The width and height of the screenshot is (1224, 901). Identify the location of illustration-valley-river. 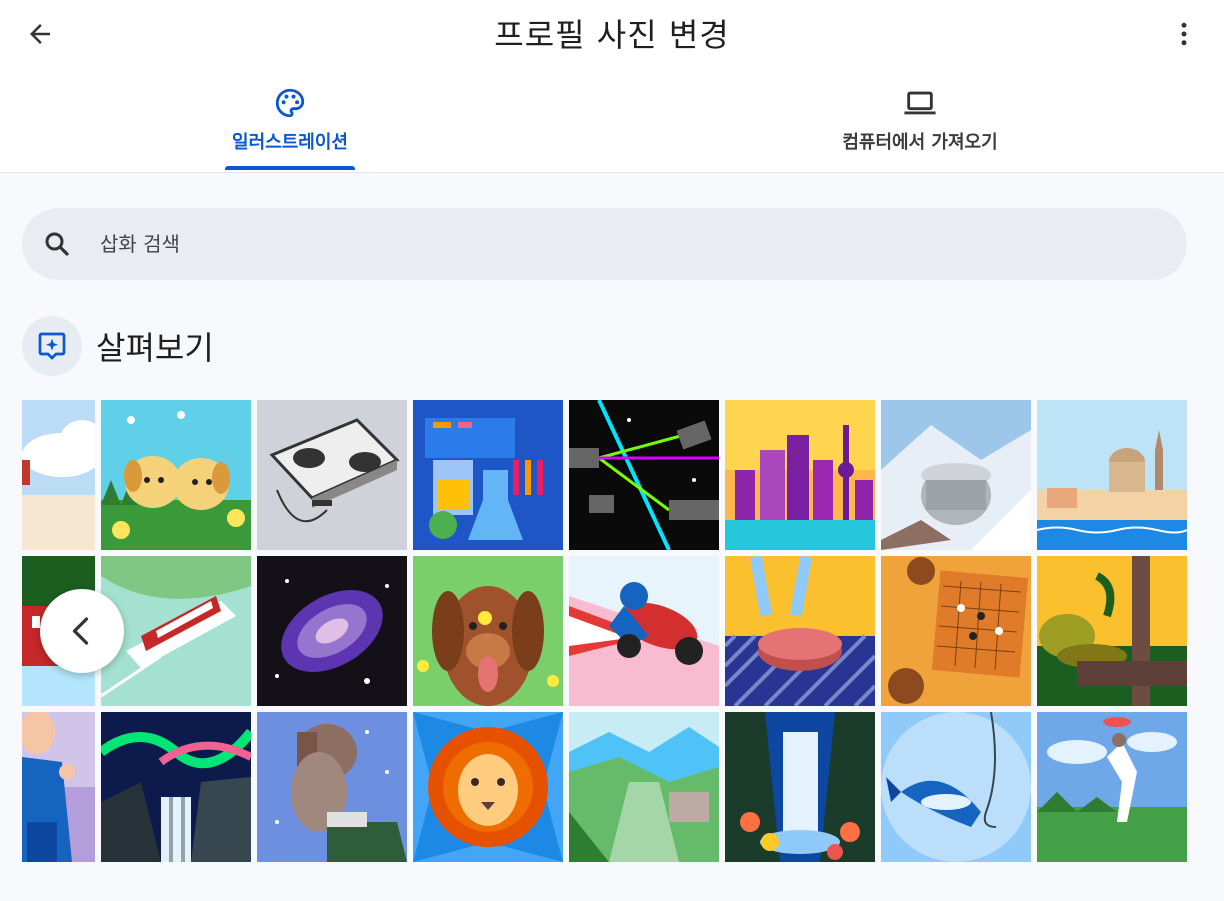
(644, 787).